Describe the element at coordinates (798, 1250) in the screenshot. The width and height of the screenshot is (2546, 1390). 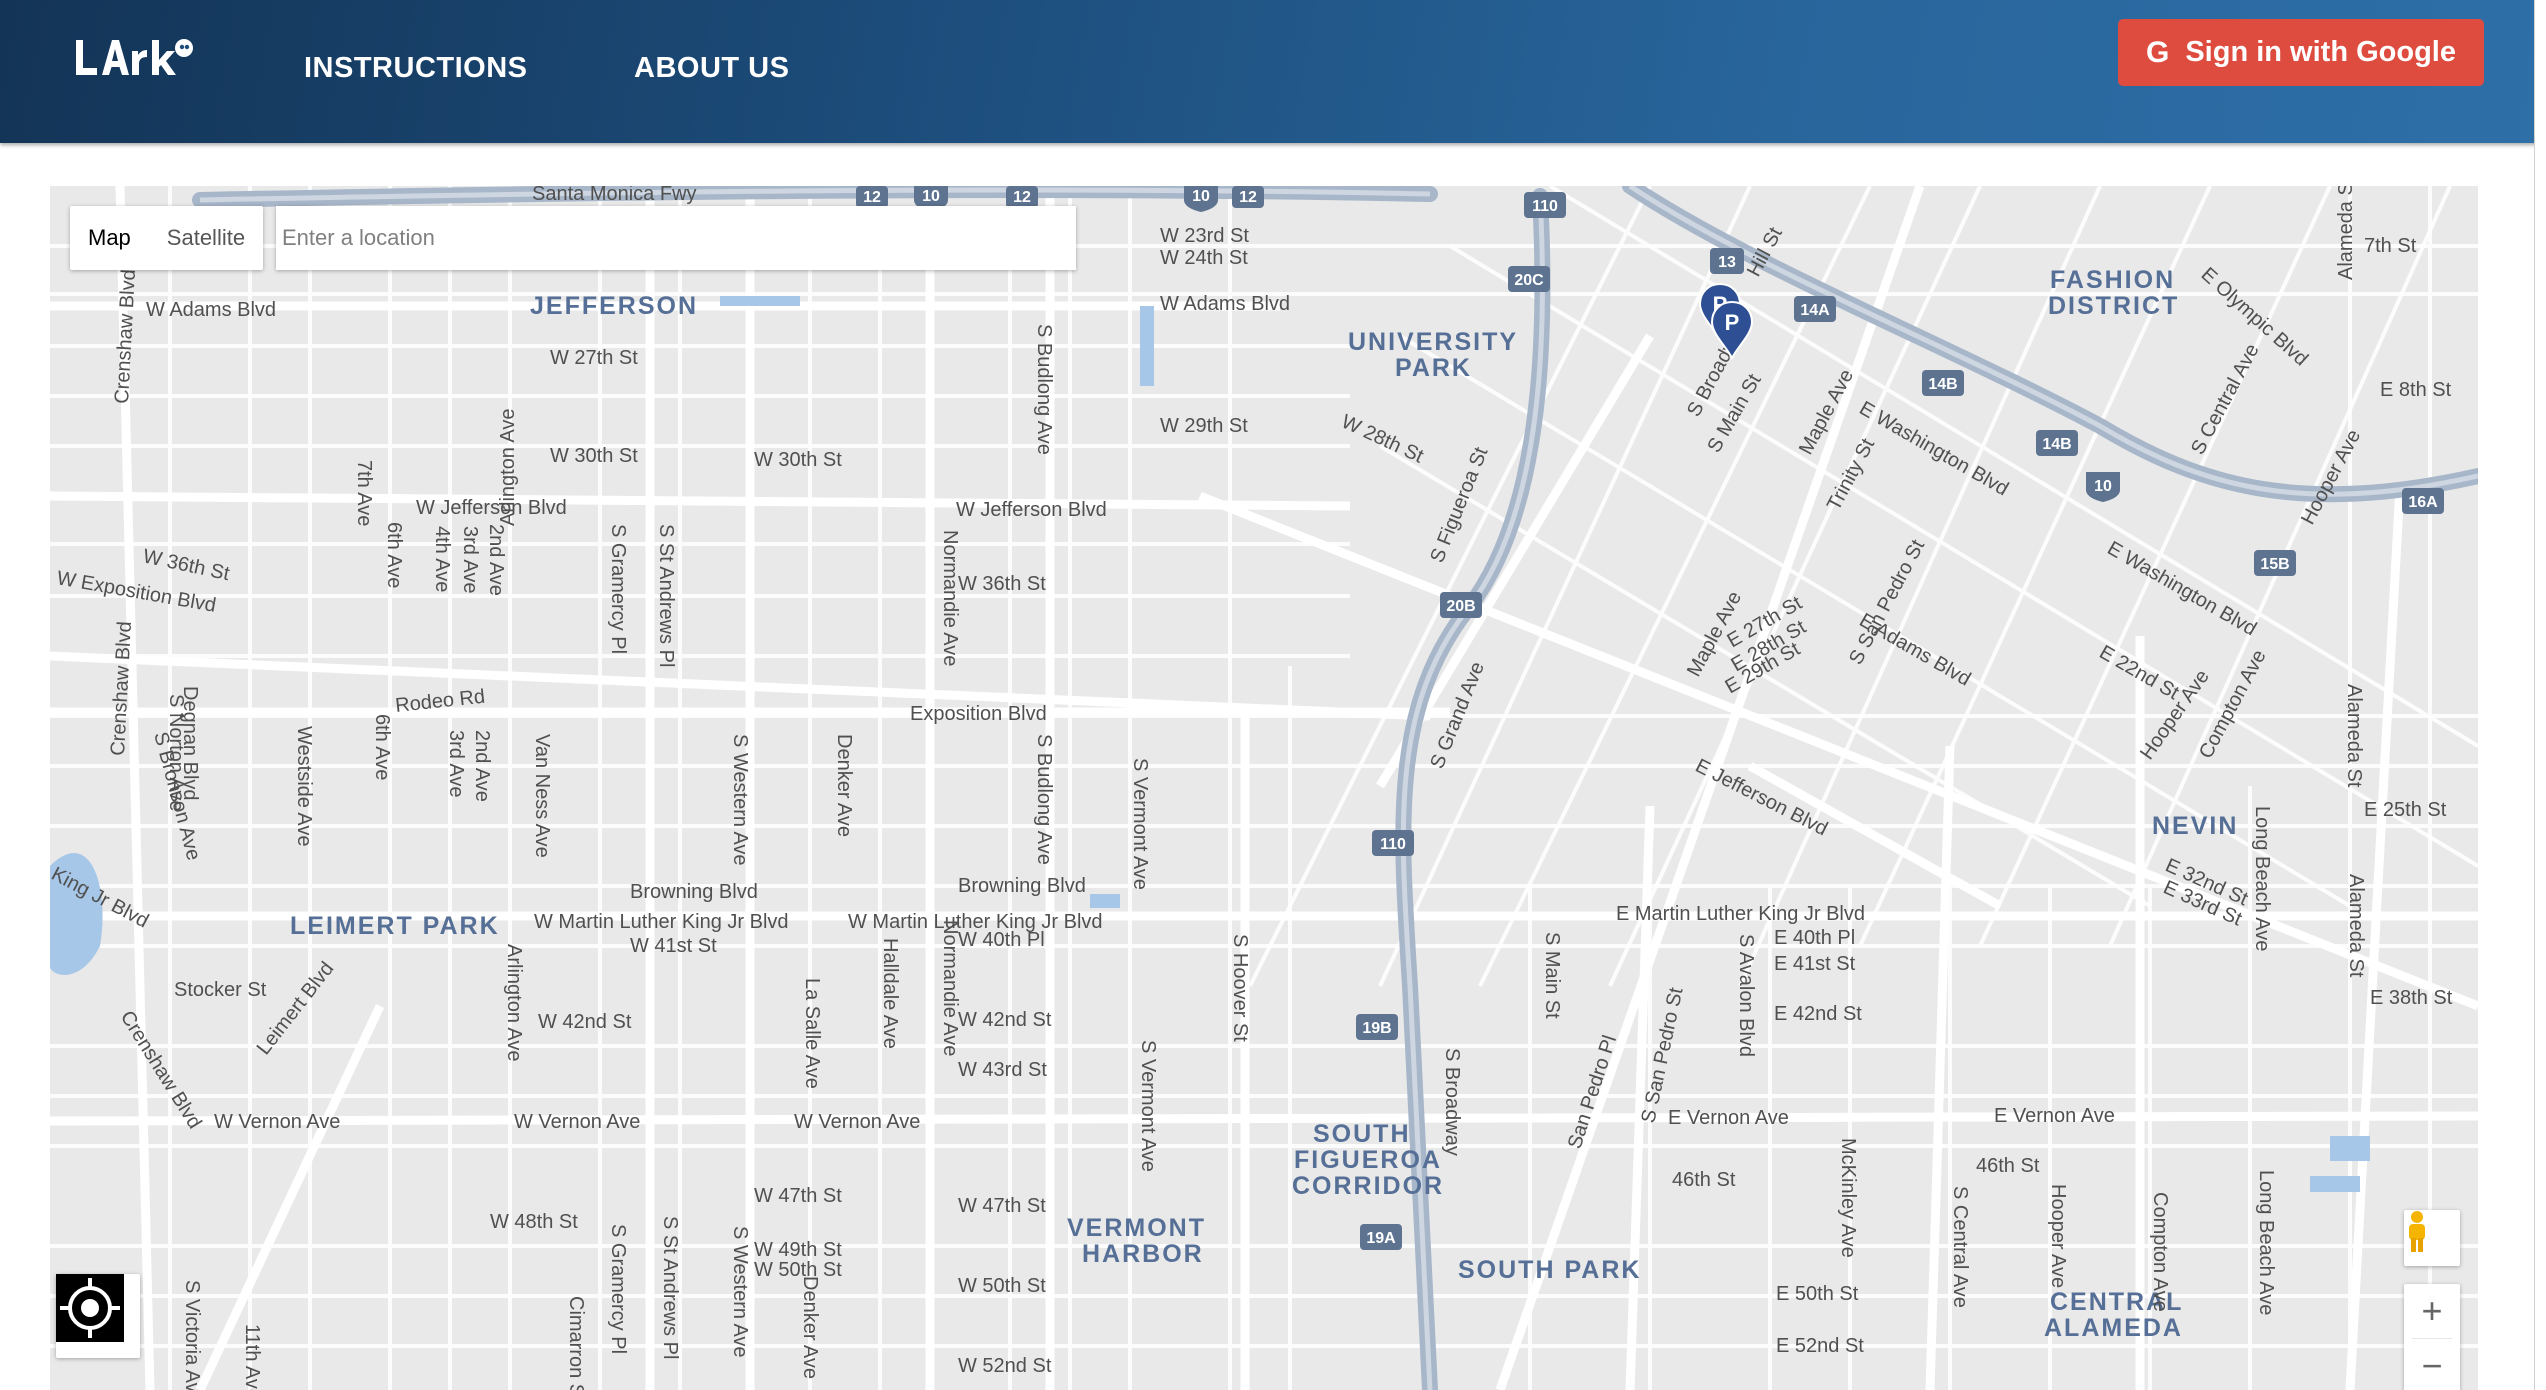
I see `street-label: W 49th St` at that location.